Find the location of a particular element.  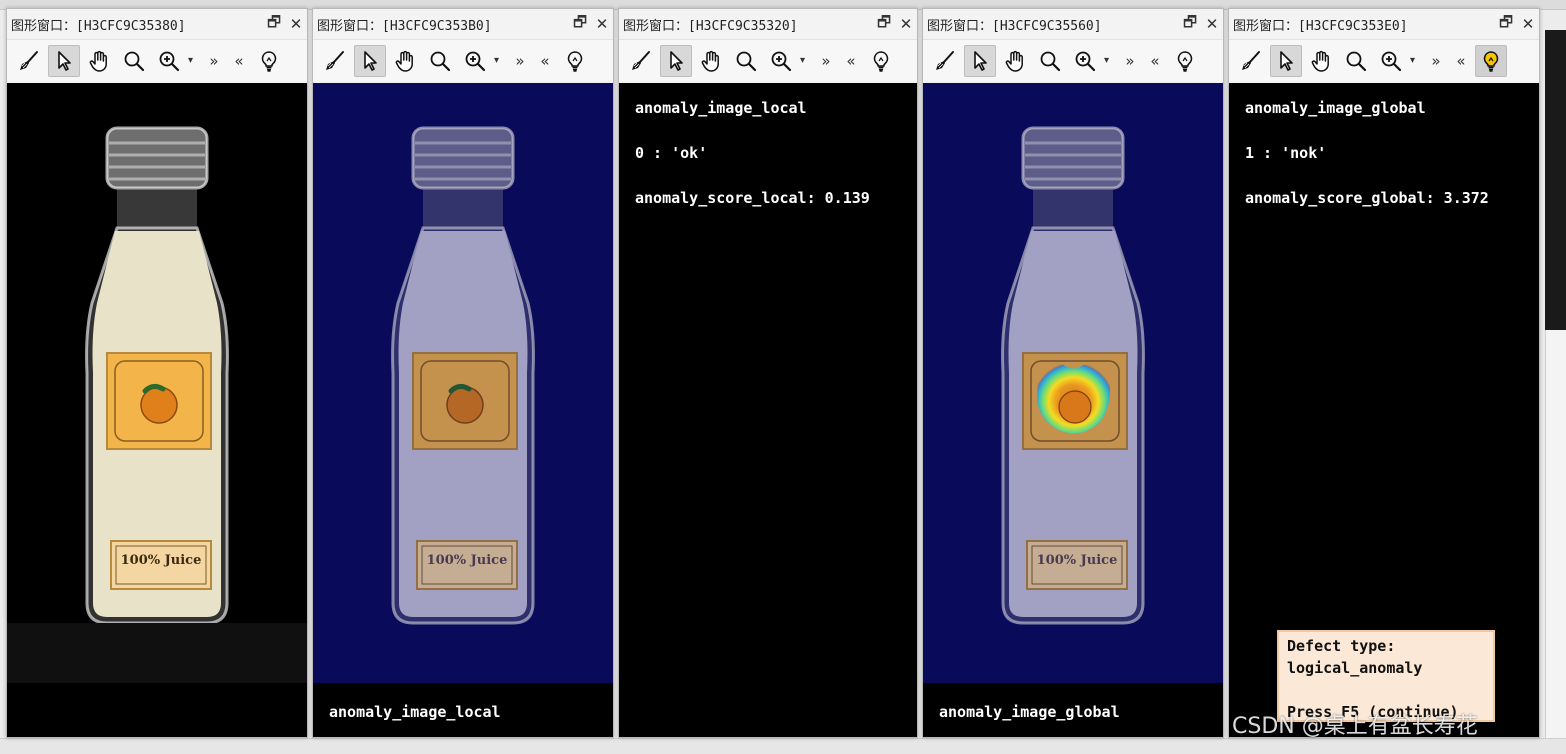

message-line-2: 0 : 'ok' is located at coordinates (671, 153).